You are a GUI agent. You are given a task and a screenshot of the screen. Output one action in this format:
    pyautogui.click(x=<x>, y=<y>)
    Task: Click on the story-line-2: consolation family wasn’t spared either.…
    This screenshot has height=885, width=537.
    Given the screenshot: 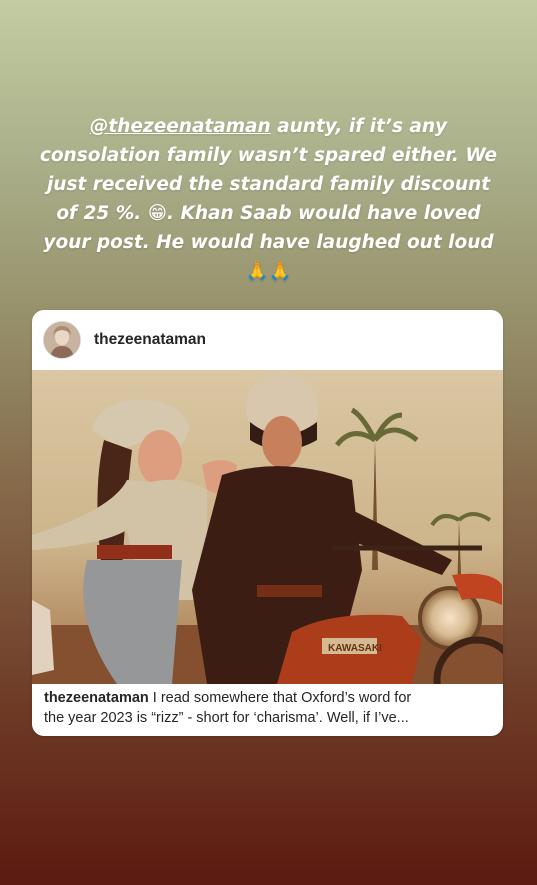 What is the action you would take?
    pyautogui.click(x=268, y=155)
    